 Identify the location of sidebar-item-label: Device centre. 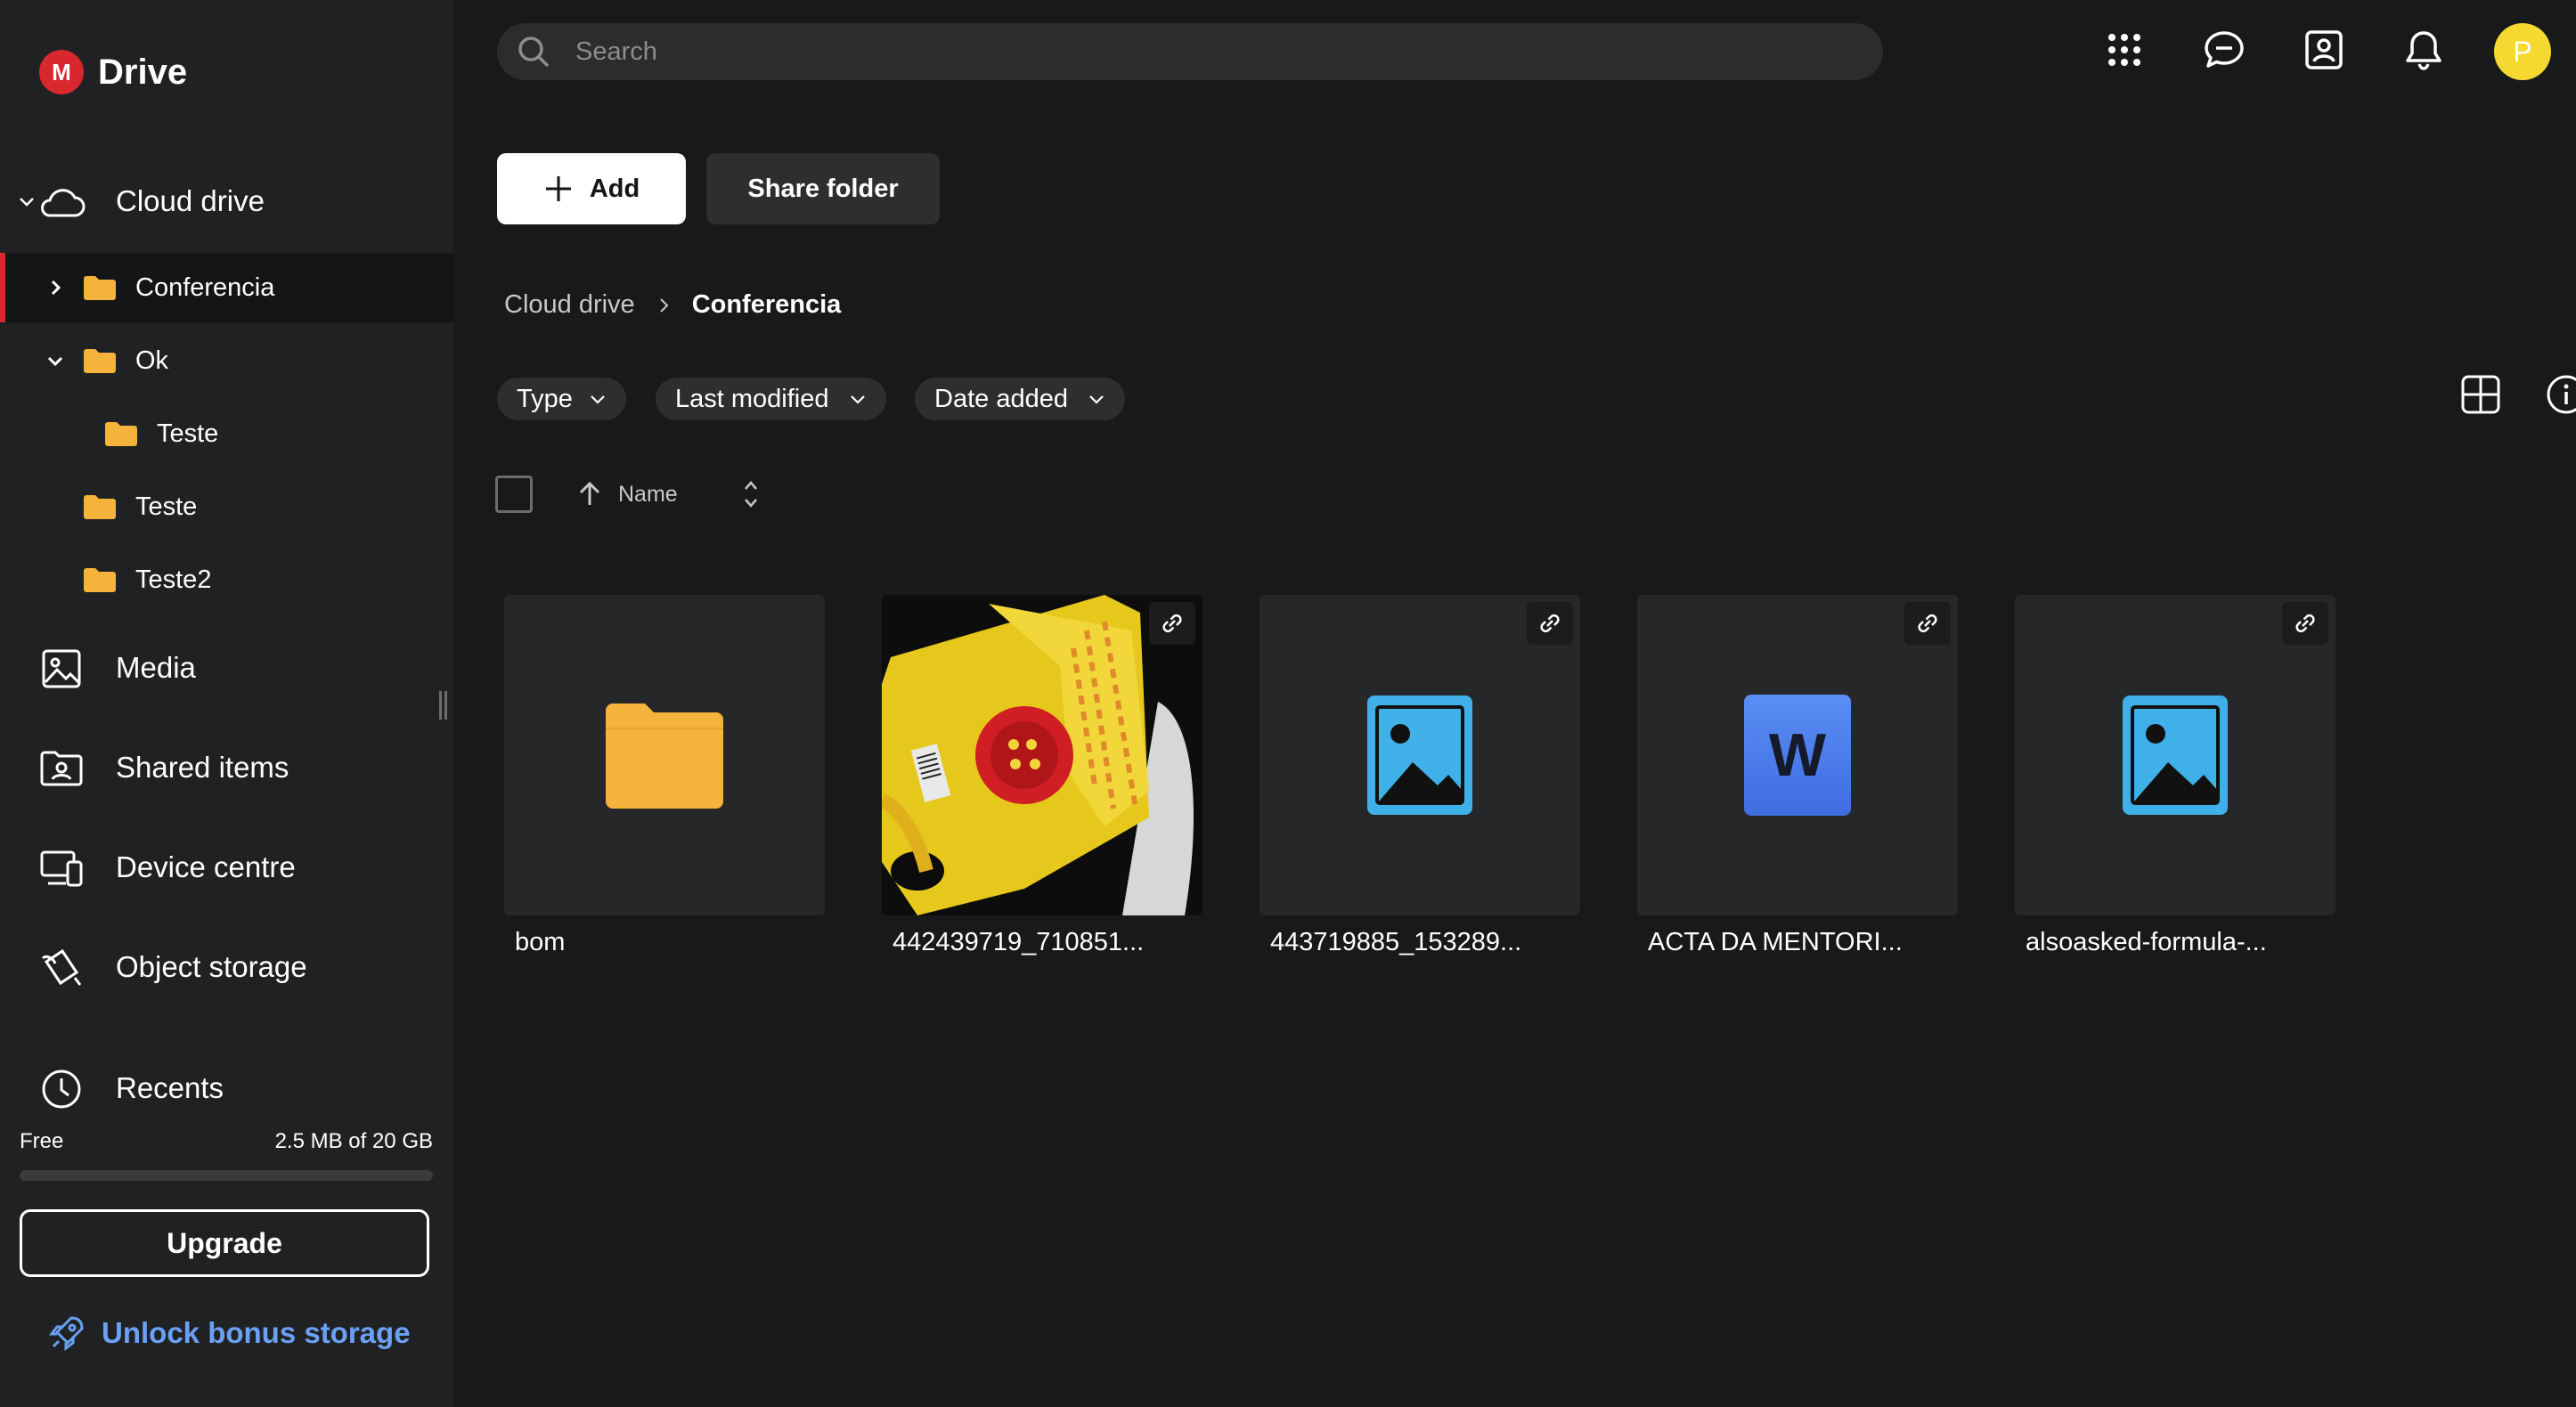
(206, 866).